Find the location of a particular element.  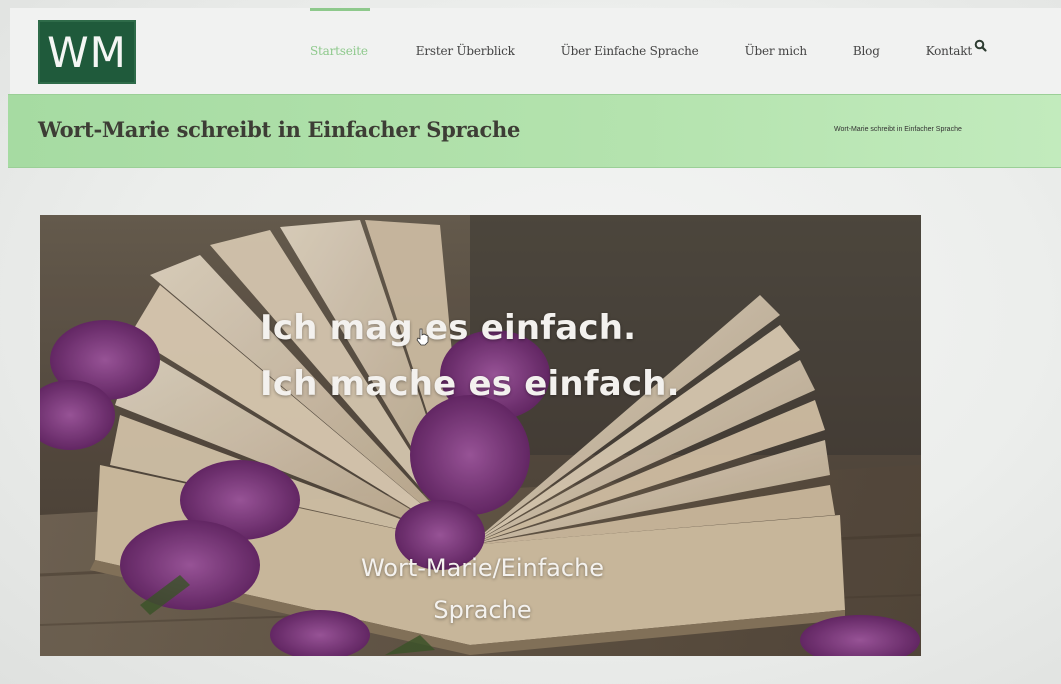

nav-item-ueber-mich: Über mich is located at coordinates (776, 51).